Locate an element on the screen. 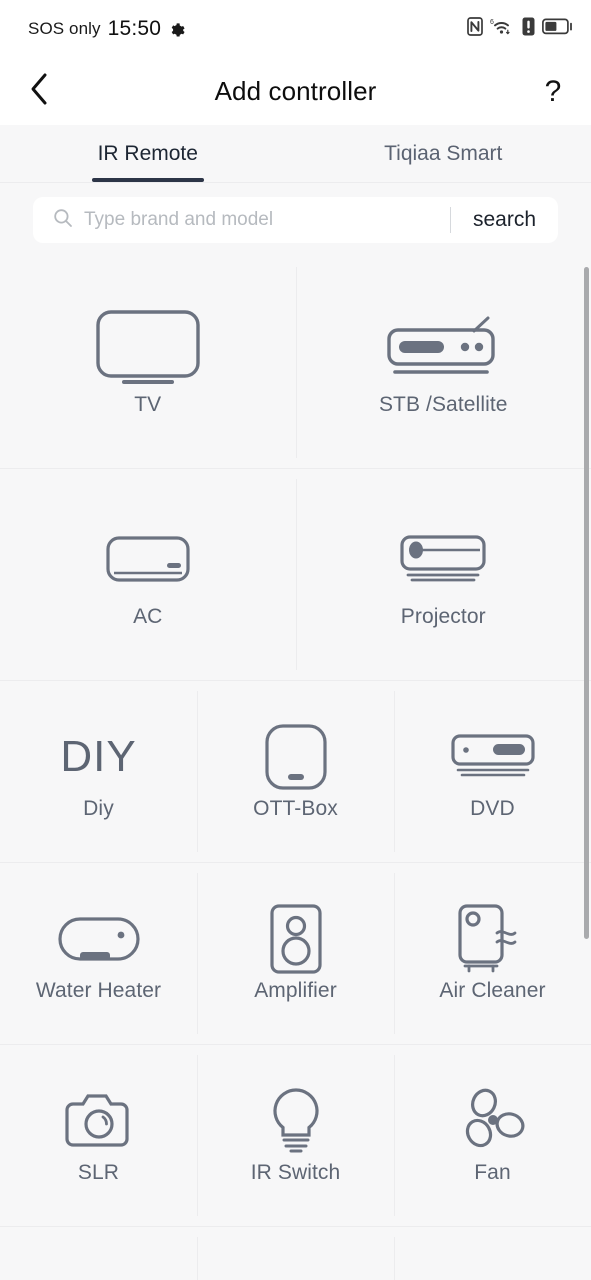  water-heater-icon is located at coordinates (98, 939).